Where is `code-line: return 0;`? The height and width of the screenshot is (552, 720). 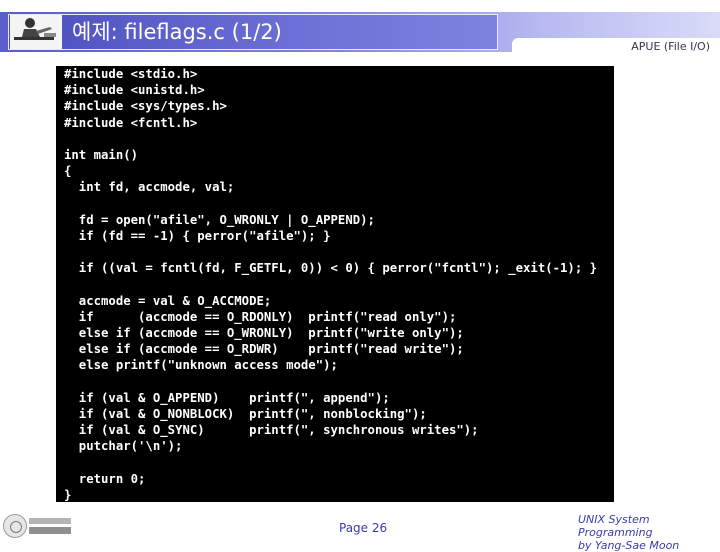 code-line: return 0; is located at coordinates (105, 478).